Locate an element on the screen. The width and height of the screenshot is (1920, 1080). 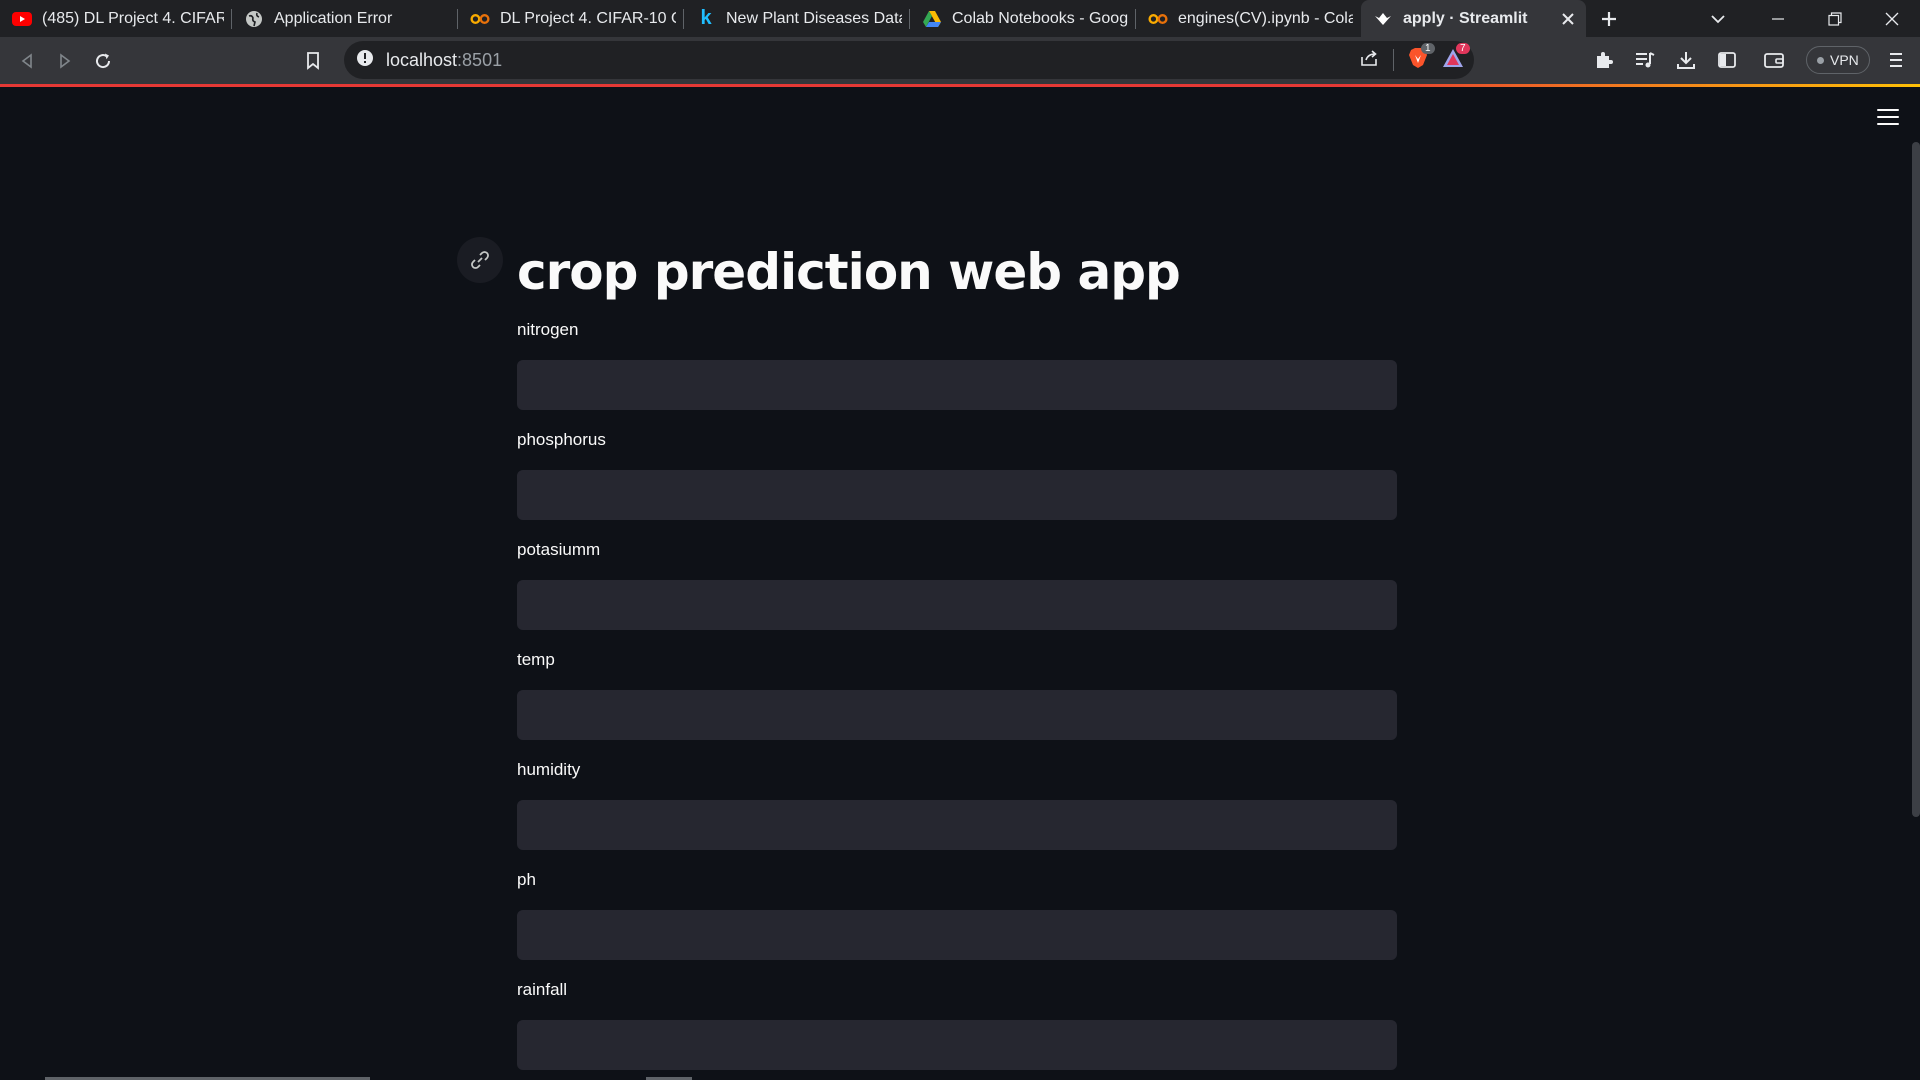
rainfall-field: rainfall is located at coordinates (957, 1025).